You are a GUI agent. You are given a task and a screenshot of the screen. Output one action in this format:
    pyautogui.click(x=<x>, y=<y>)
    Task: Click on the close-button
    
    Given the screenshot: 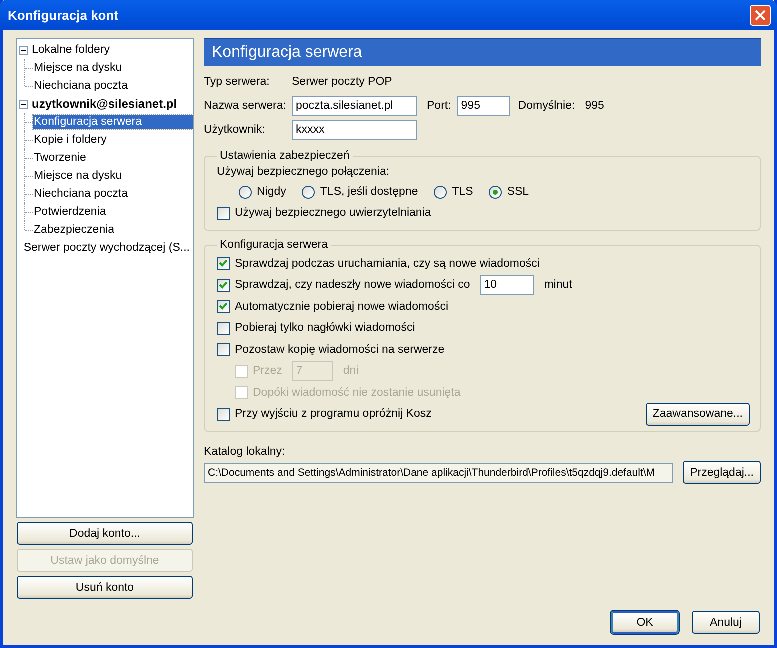 What is the action you would take?
    pyautogui.click(x=760, y=15)
    